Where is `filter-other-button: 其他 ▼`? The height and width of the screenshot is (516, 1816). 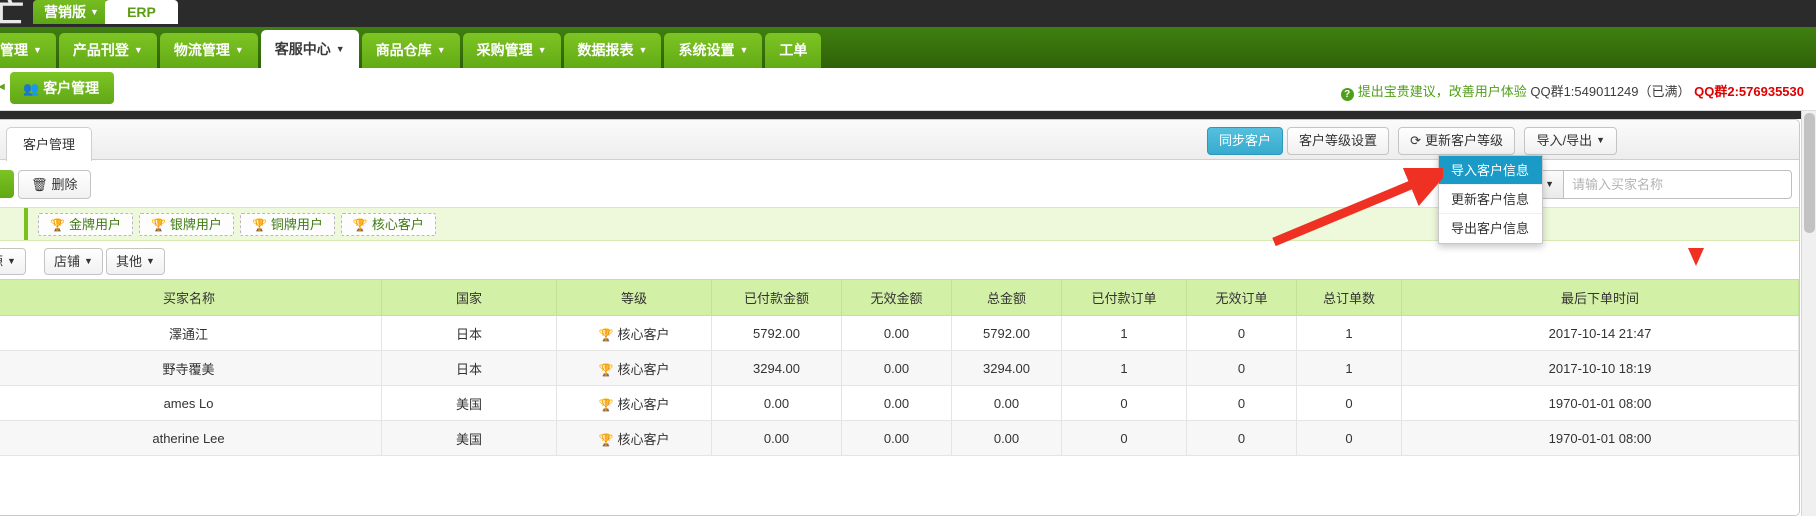 filter-other-button: 其他 ▼ is located at coordinates (135, 261).